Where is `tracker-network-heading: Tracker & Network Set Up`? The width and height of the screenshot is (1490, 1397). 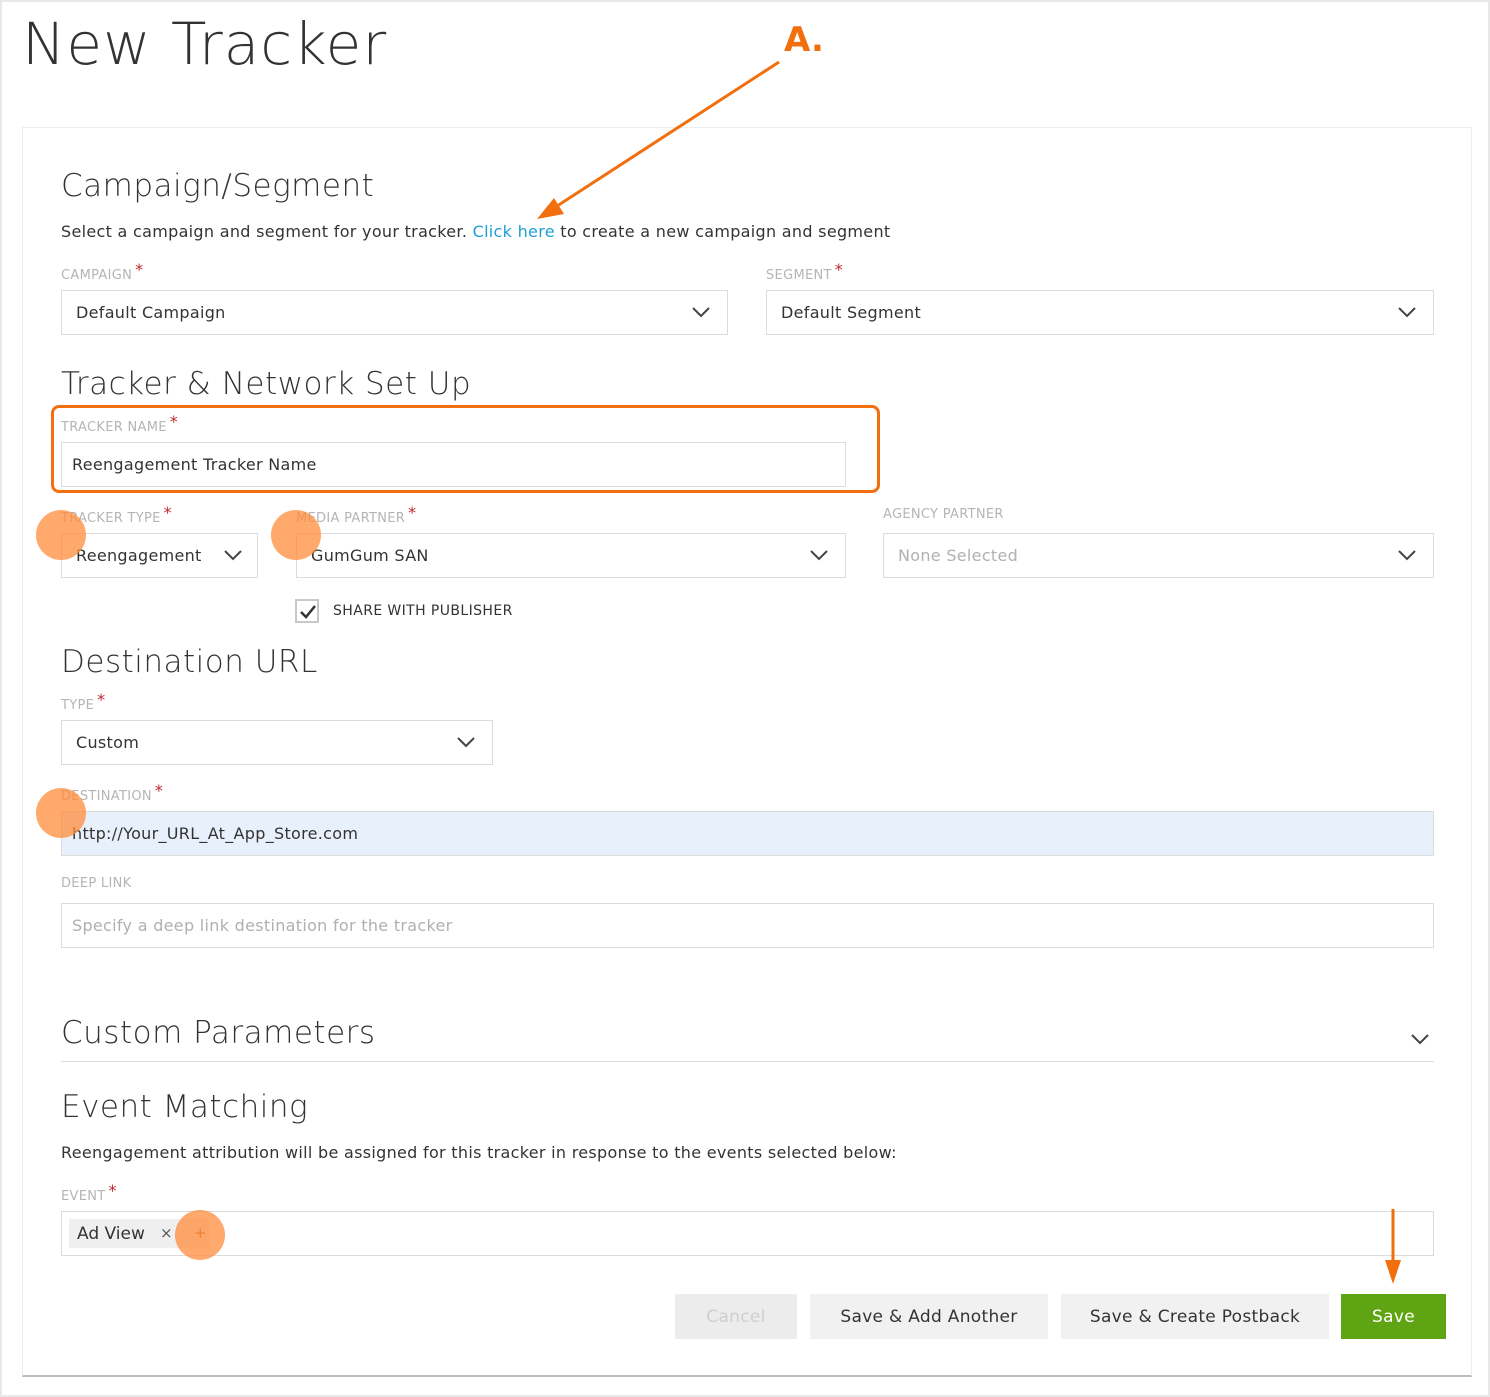 tracker-network-heading: Tracker & Network Set Up is located at coordinates (266, 384).